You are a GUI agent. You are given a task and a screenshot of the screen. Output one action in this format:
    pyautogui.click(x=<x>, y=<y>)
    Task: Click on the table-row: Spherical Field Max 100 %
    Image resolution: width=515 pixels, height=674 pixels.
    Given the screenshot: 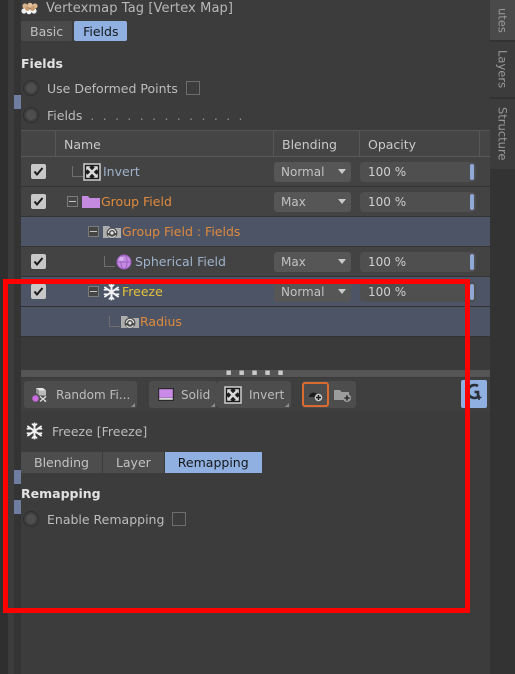 What is the action you would take?
    pyautogui.click(x=255, y=262)
    